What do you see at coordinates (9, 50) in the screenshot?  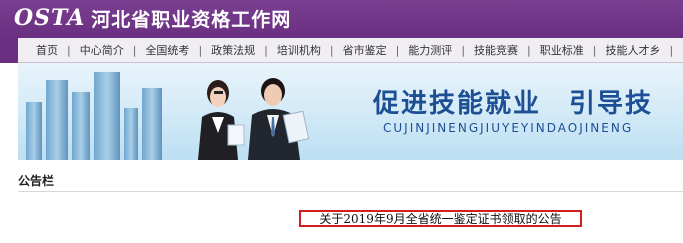 I see `nav-left-strip` at bounding box center [9, 50].